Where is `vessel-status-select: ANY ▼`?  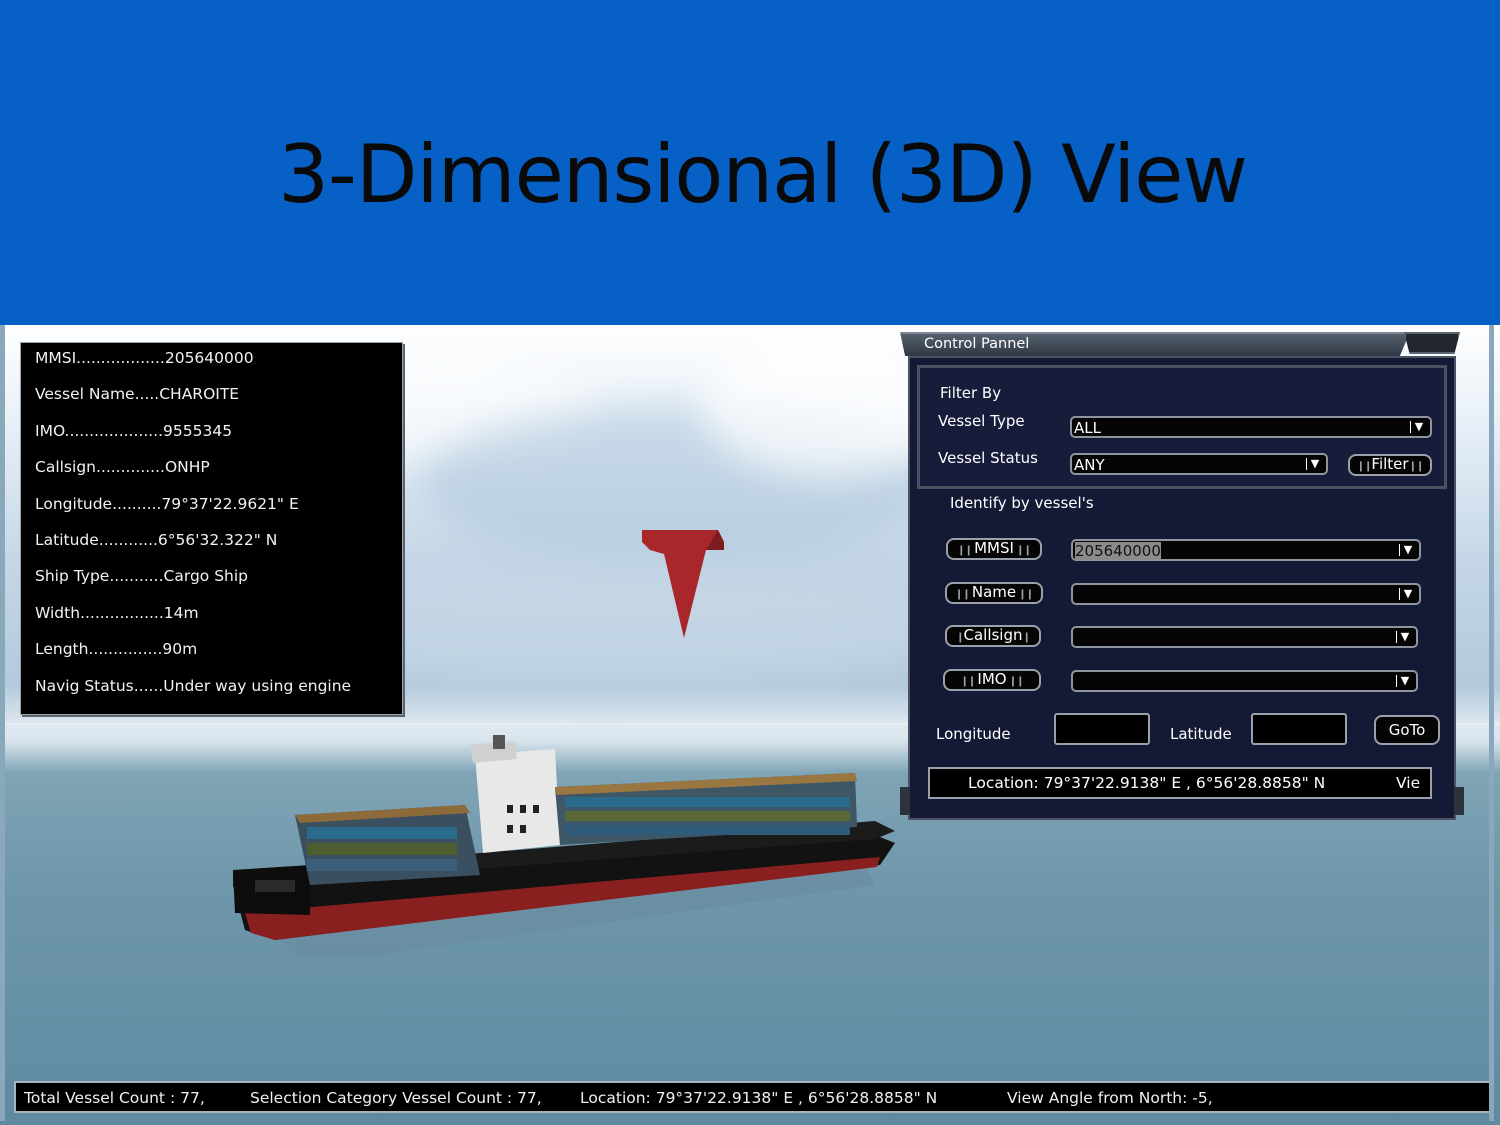 vessel-status-select: ANY ▼ is located at coordinates (1199, 464).